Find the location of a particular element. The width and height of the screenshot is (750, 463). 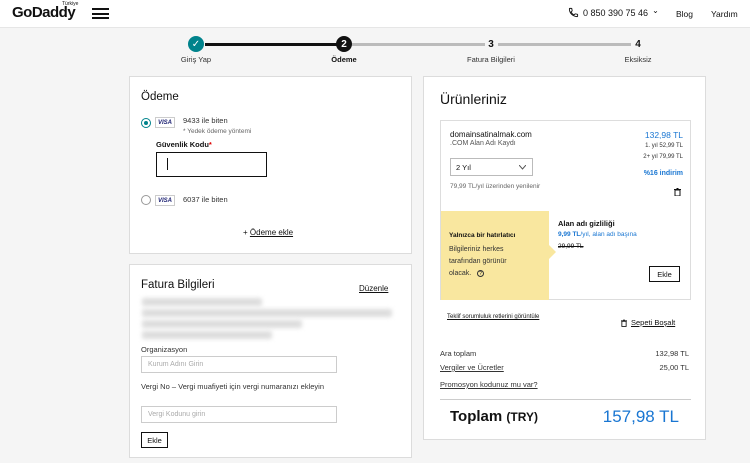

logo-region: Türkiye is located at coordinates (70, 4).